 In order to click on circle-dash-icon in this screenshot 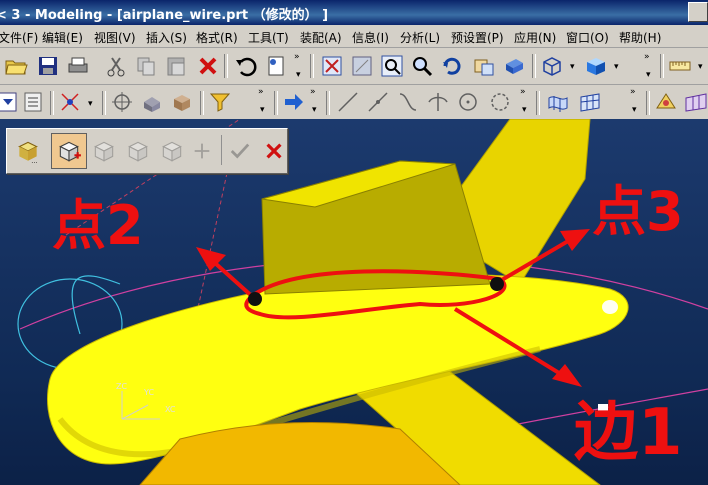, I will do `click(500, 102)`.